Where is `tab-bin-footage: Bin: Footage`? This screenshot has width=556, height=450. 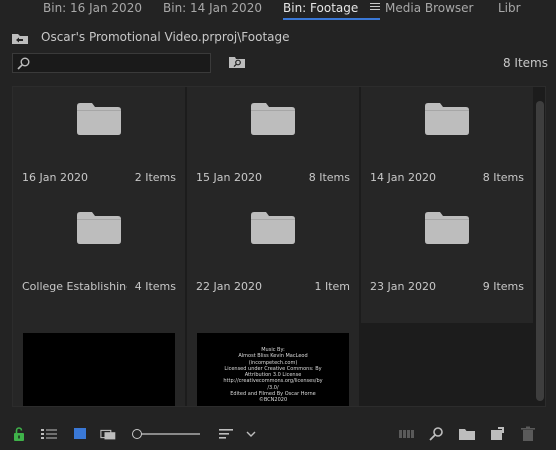
tab-bin-footage: Bin: Footage is located at coordinates (332, 10).